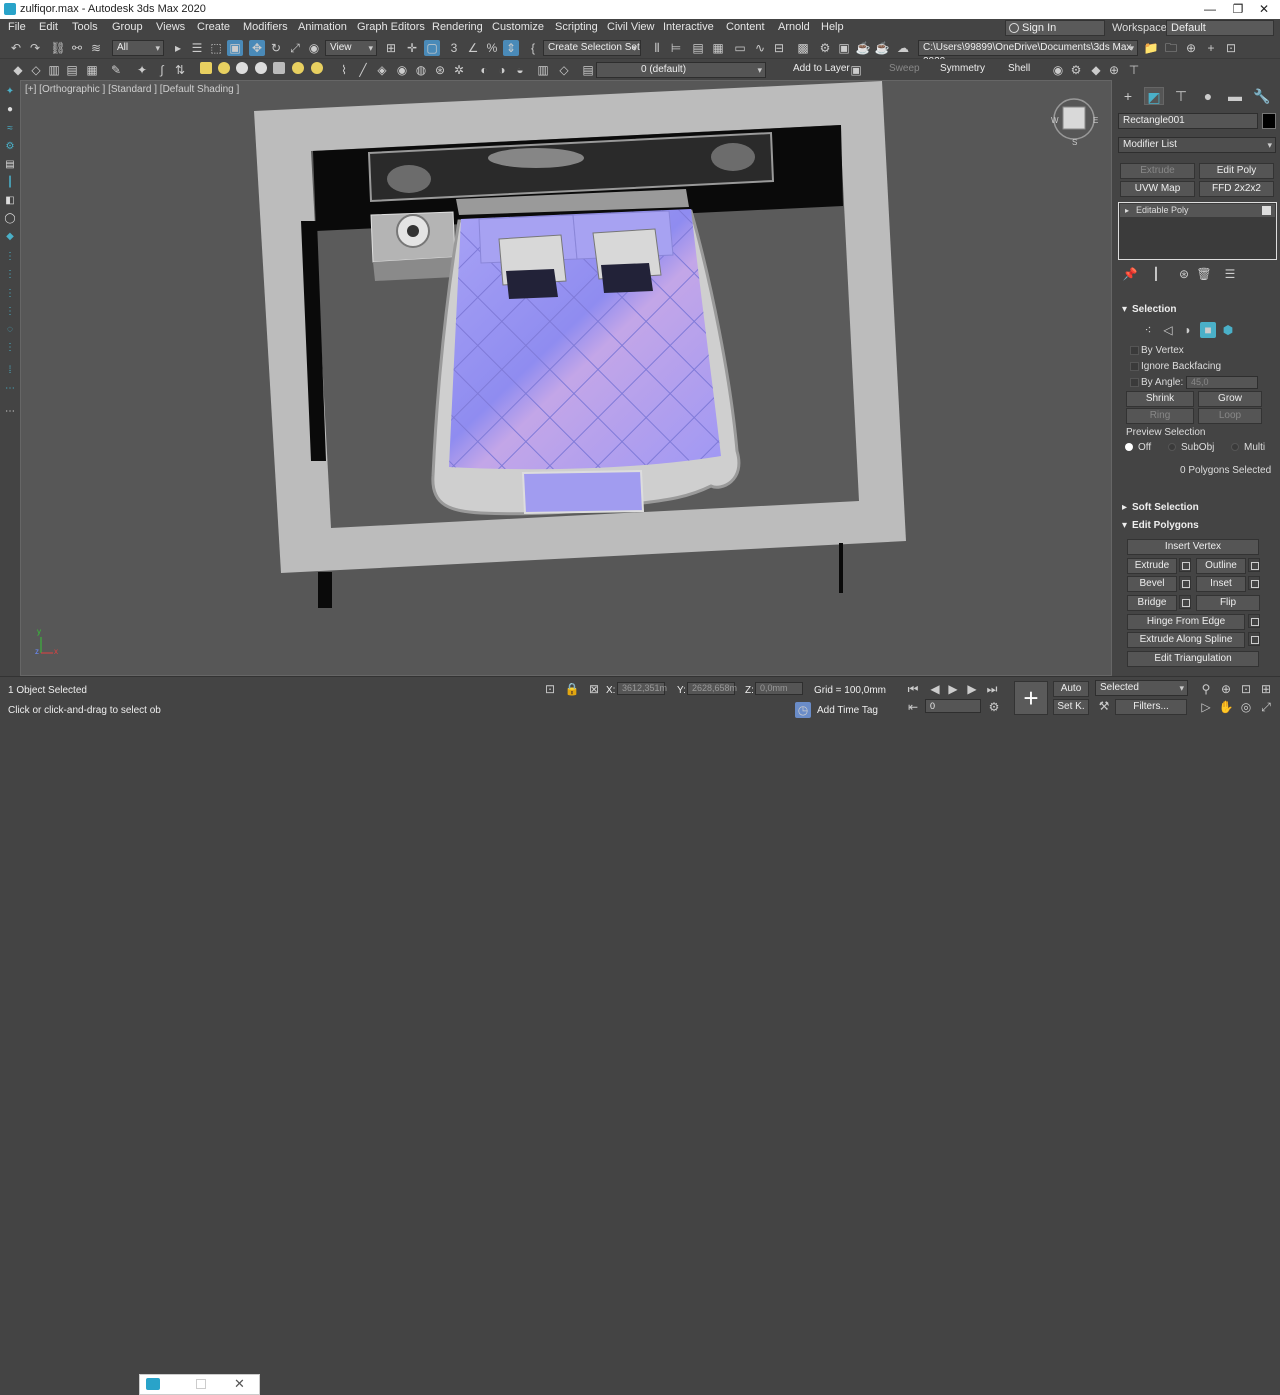 This screenshot has width=1280, height=1395. I want to click on window-crossing-icon: ▣, so click(235, 48).